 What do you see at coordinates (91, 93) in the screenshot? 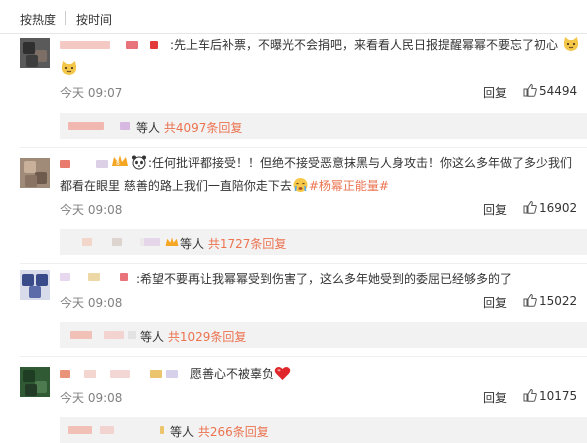
I see `comment-time: 今天 09:07` at bounding box center [91, 93].